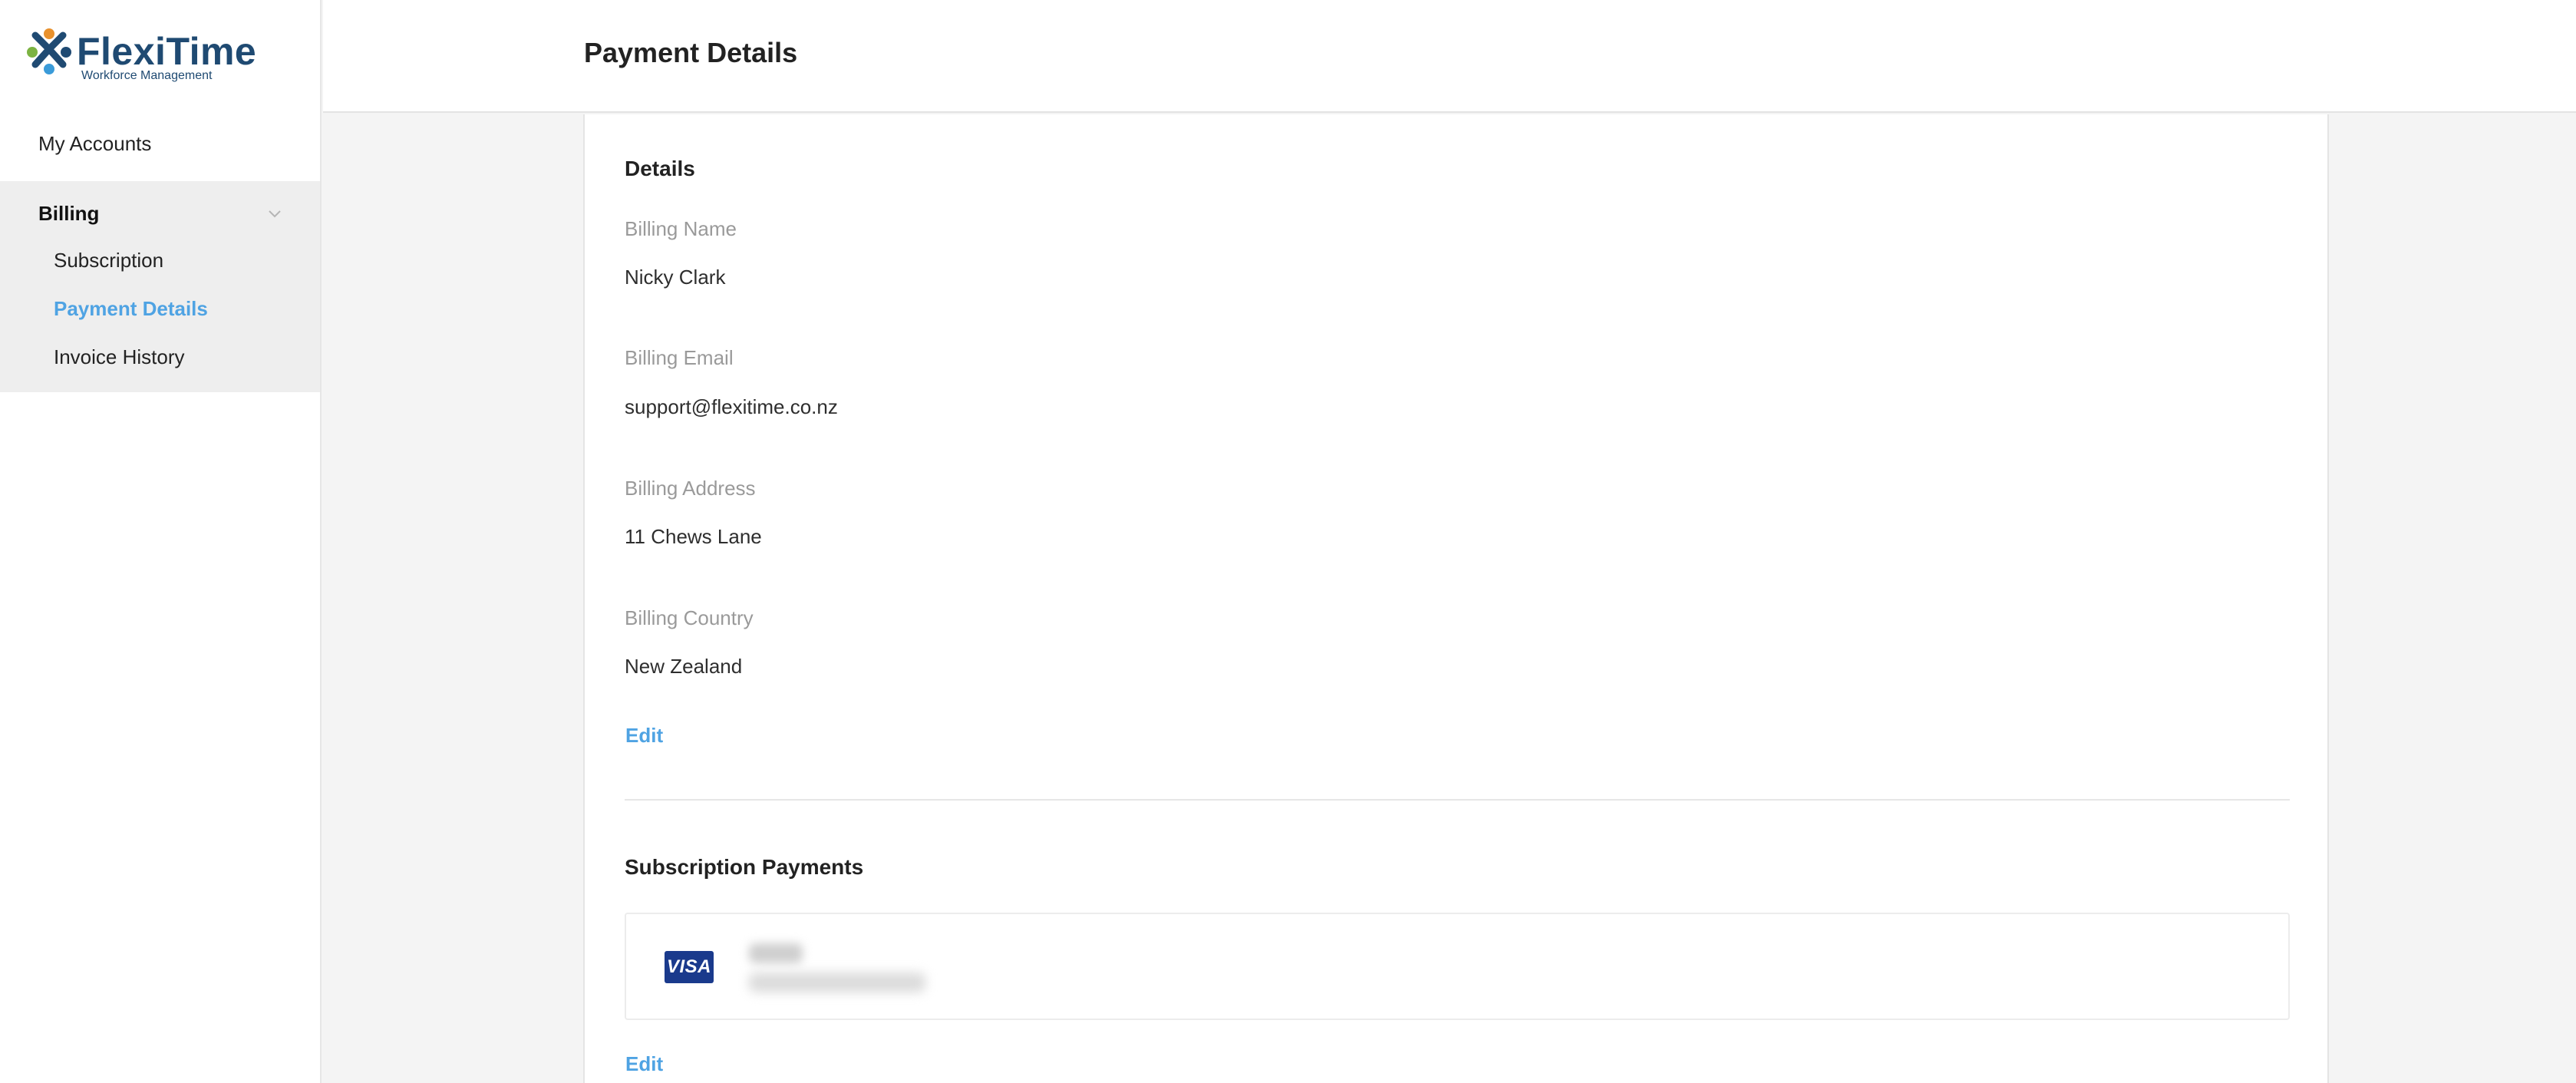 The width and height of the screenshot is (2576, 1083). What do you see at coordinates (691, 52) in the screenshot?
I see `page-title: Payment Details` at bounding box center [691, 52].